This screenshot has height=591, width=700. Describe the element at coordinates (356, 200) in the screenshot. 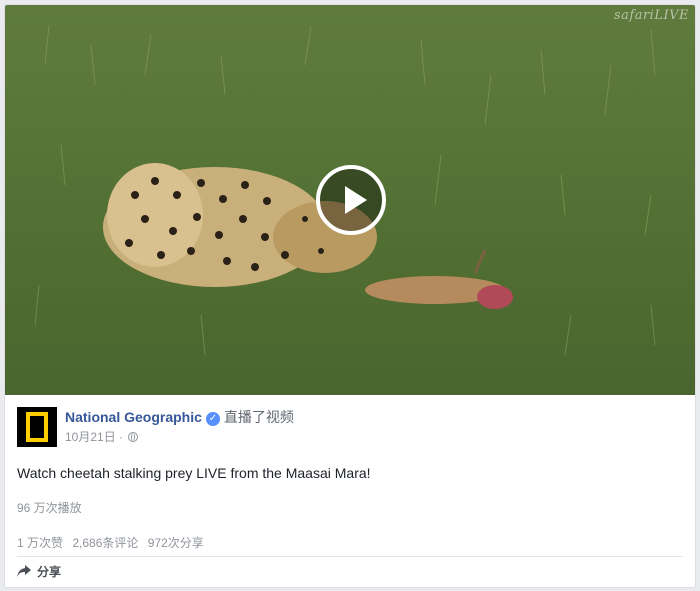

I see `play-icon` at that location.